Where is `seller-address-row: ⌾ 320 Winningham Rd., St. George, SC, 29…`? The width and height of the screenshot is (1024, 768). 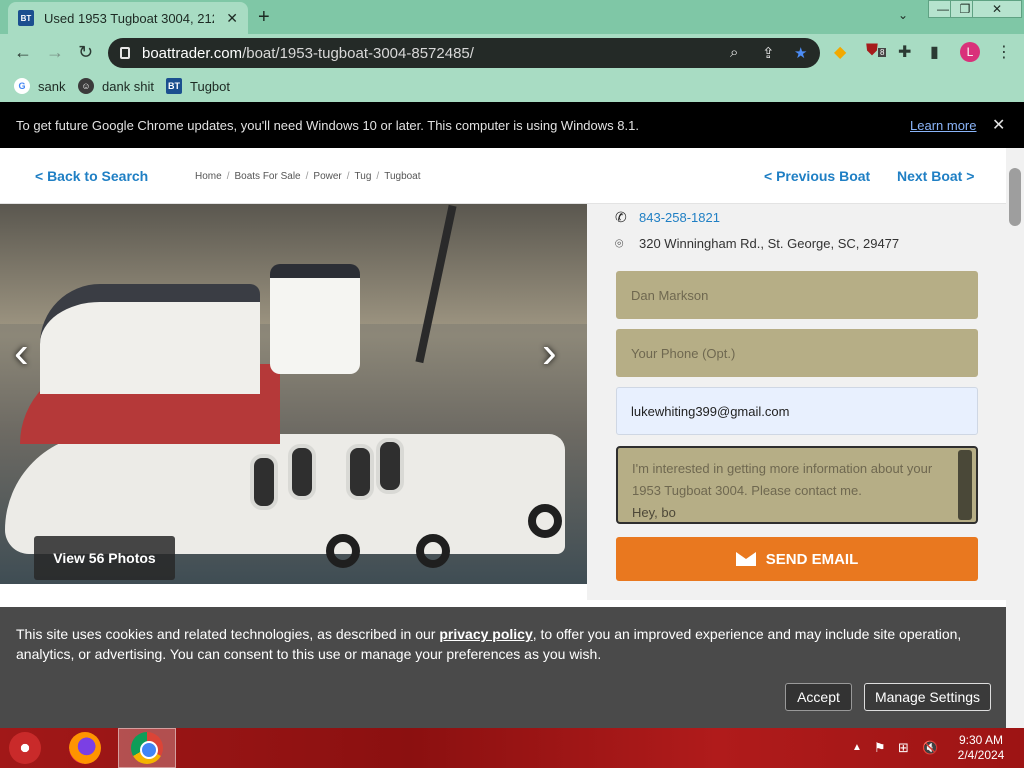 seller-address-row: ⌾ 320 Winningham Rd., St. George, SC, 29… is located at coordinates (757, 243).